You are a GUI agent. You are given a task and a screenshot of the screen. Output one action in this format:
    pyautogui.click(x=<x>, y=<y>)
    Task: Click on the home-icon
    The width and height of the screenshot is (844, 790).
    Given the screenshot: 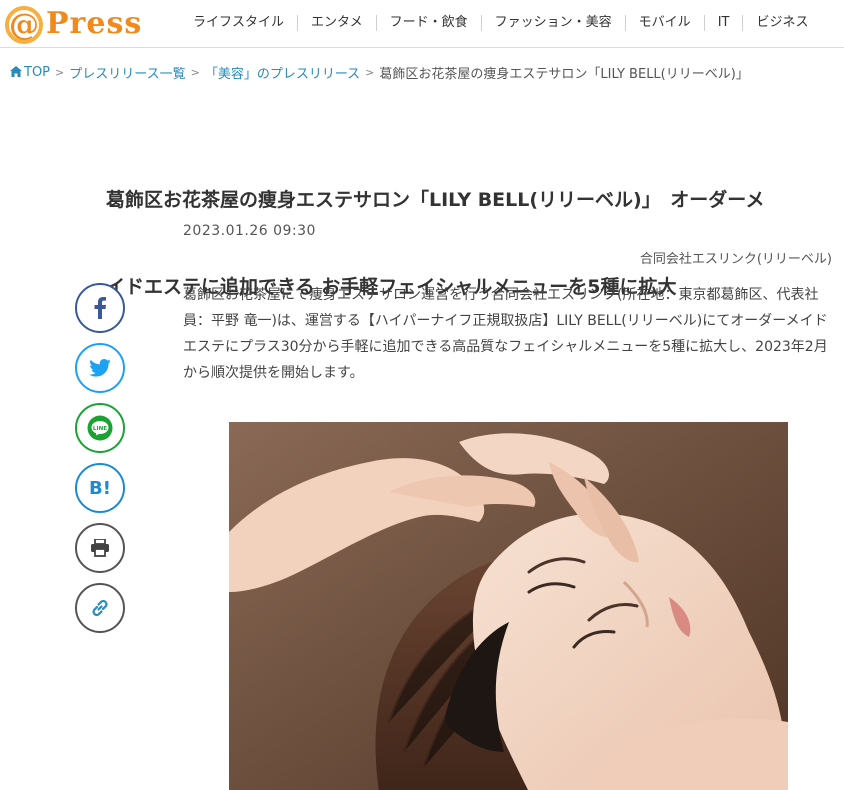 What is the action you would take?
    pyautogui.click(x=16, y=71)
    